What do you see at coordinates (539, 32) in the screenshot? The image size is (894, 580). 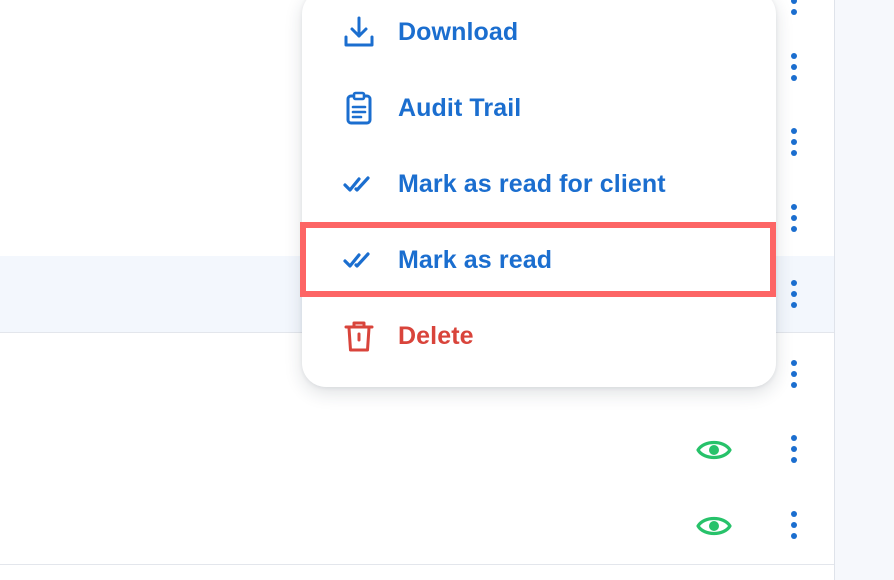 I see `menu-item-download: Download` at bounding box center [539, 32].